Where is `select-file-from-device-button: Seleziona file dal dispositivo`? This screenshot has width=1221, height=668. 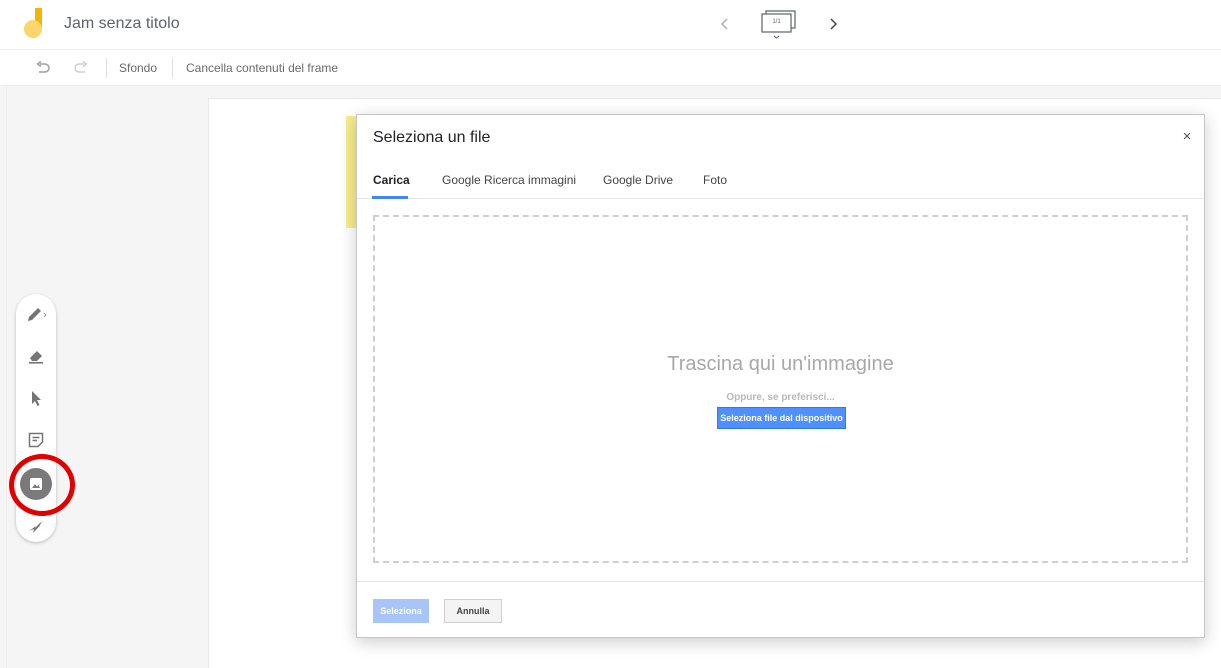 select-file-from-device-button: Seleziona file dal dispositivo is located at coordinates (781, 418).